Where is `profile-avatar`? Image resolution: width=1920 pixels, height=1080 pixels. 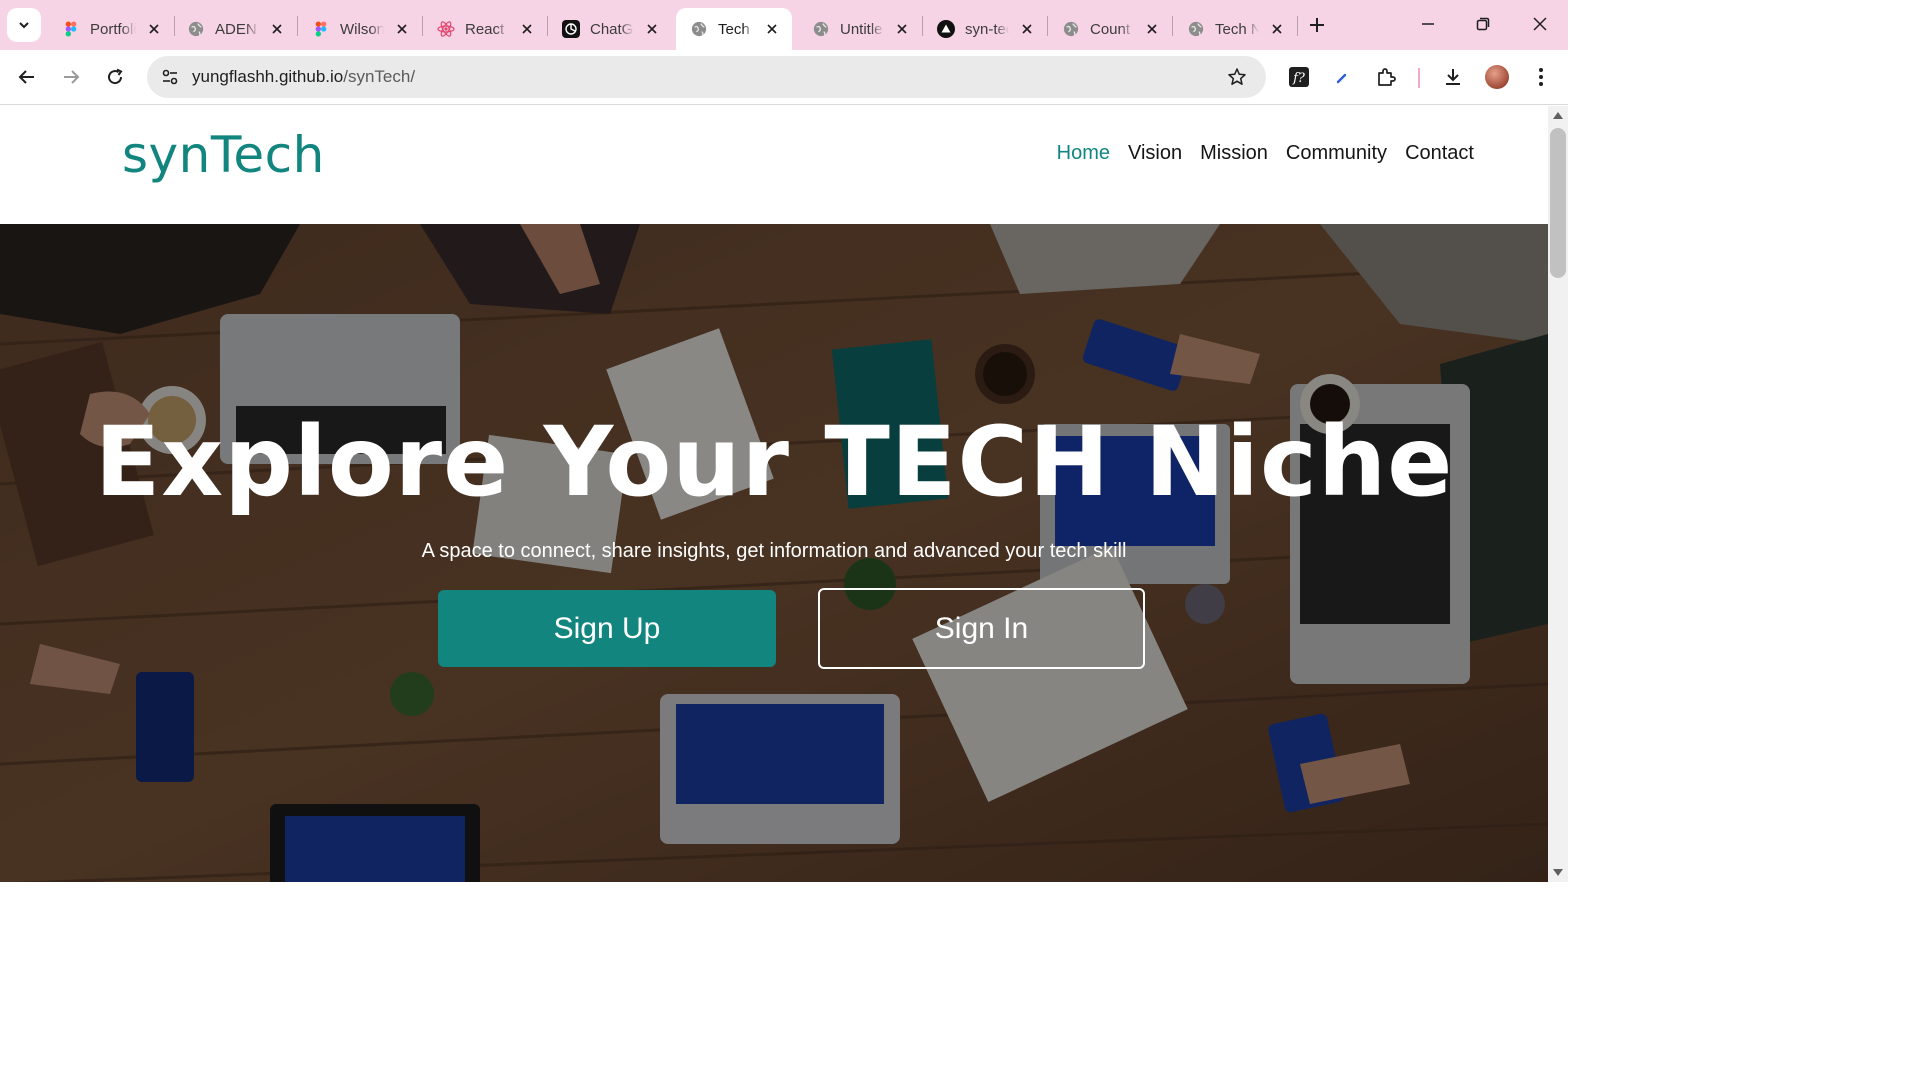
profile-avatar is located at coordinates (1497, 77).